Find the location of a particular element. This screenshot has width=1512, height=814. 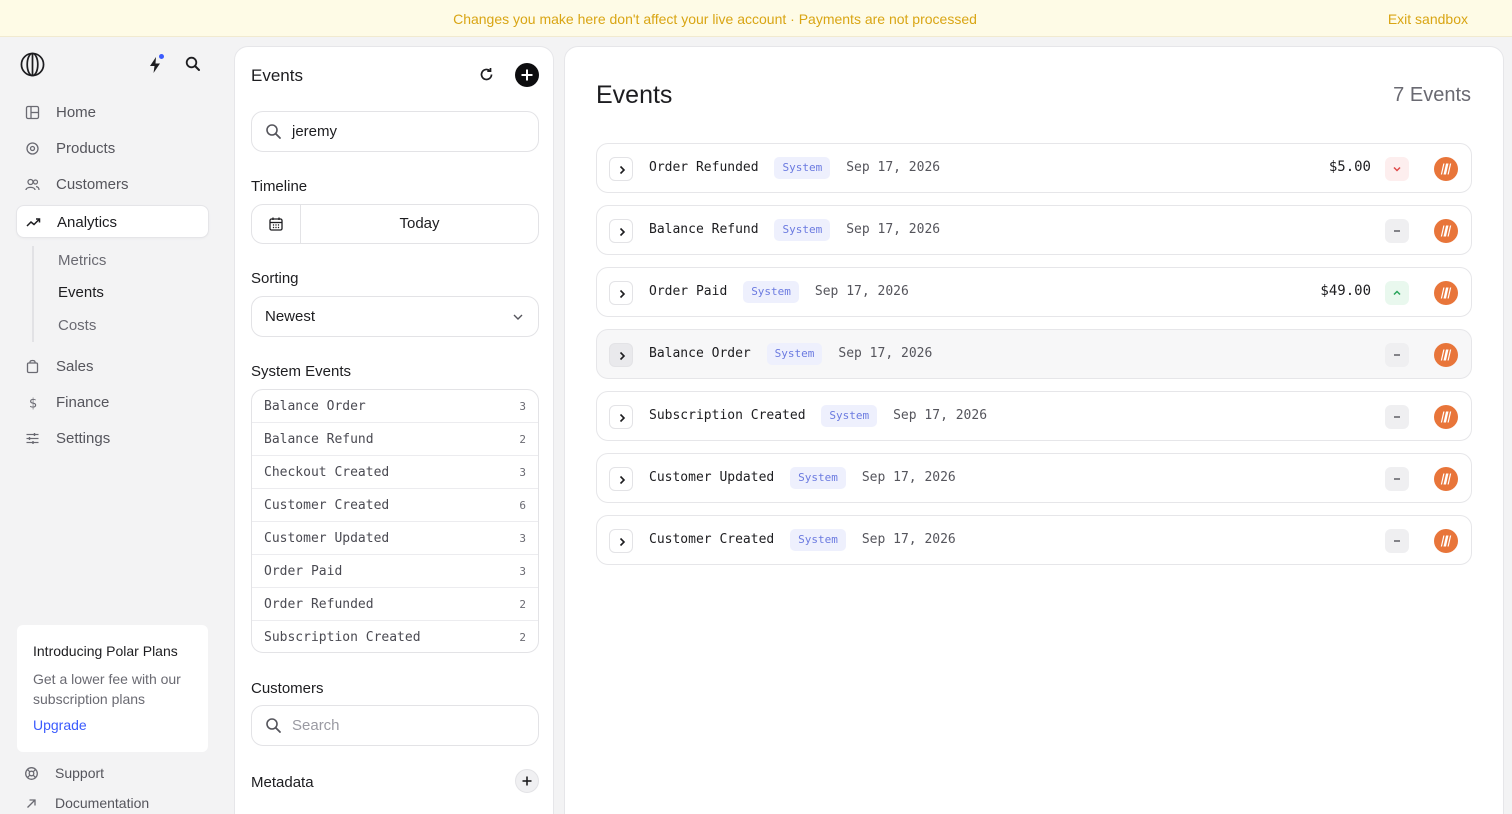

event-name: Order Refunded is located at coordinates (704, 167).